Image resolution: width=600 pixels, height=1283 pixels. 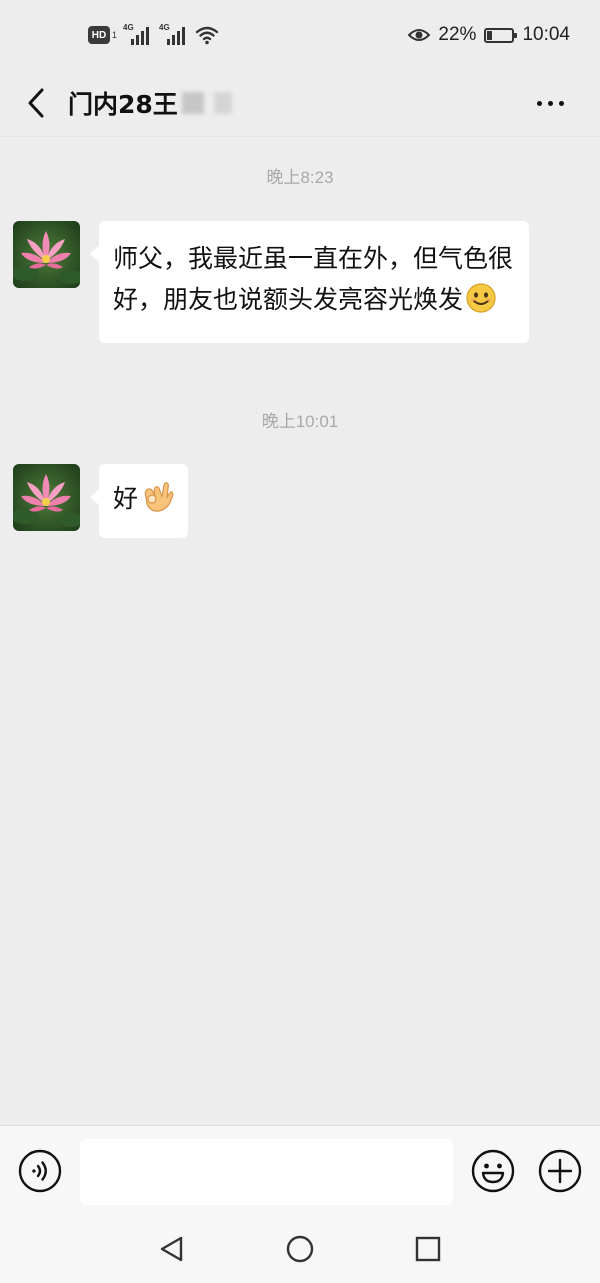 I want to click on clock: 10:04, so click(x=546, y=34).